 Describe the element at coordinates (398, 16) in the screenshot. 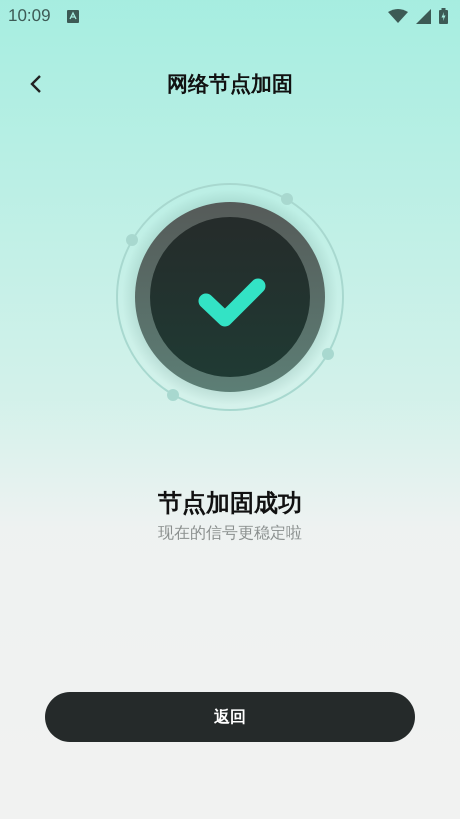

I see `wifi-icon` at that location.